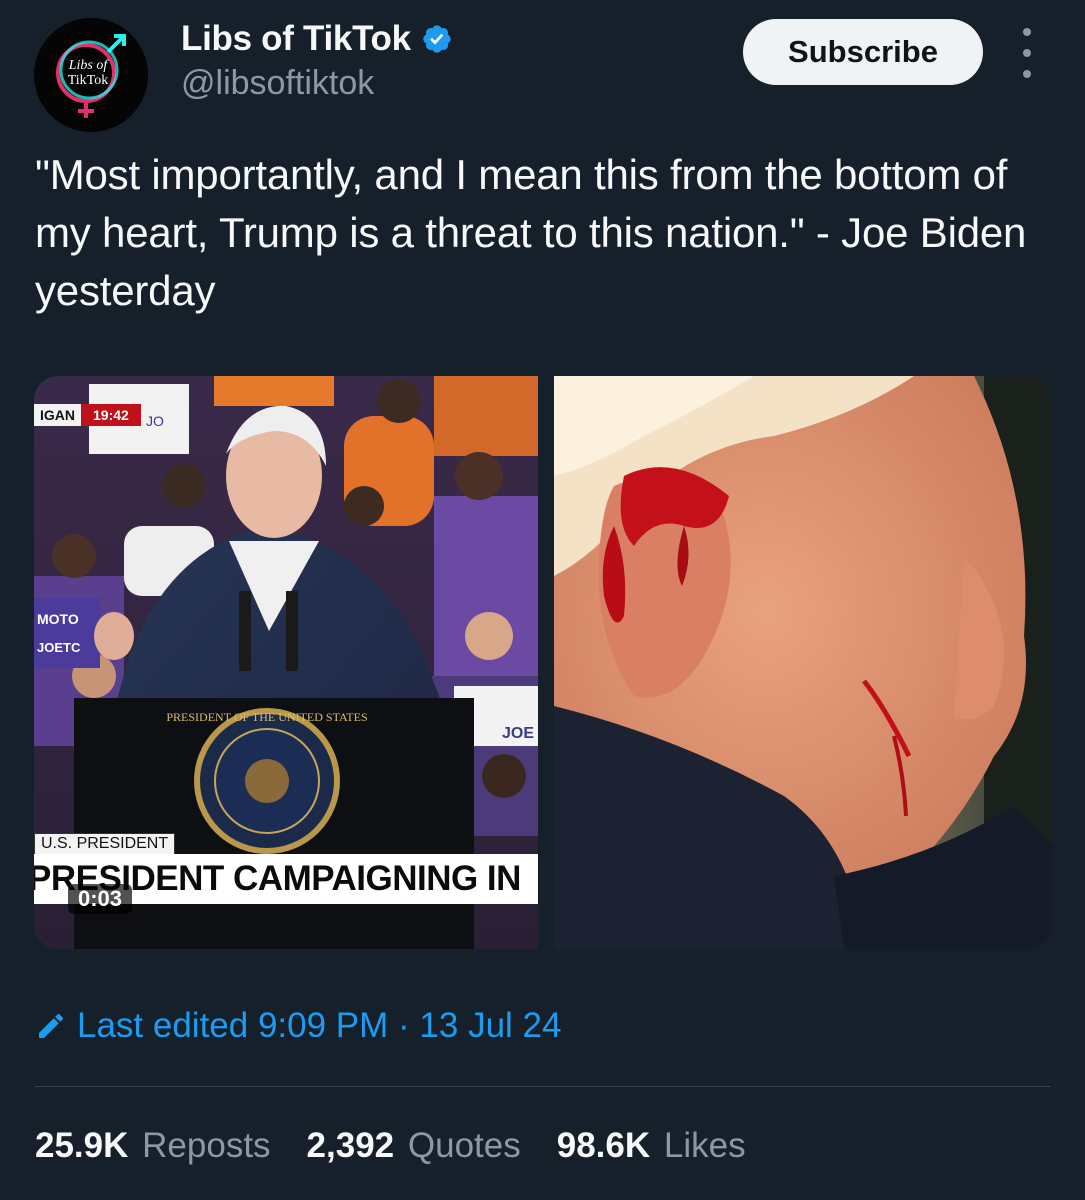 This screenshot has height=1200, width=1085. I want to click on seal-text: PRESIDENT OF THE UNITED STATES, so click(266, 717).